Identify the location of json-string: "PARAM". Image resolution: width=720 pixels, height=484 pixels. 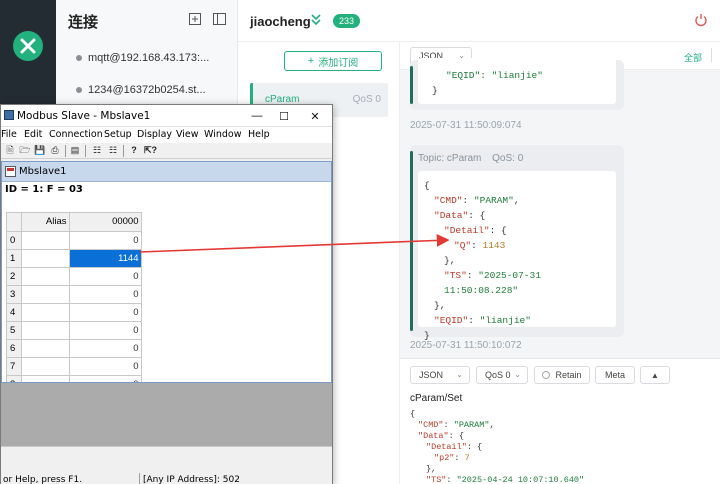
(493, 200).